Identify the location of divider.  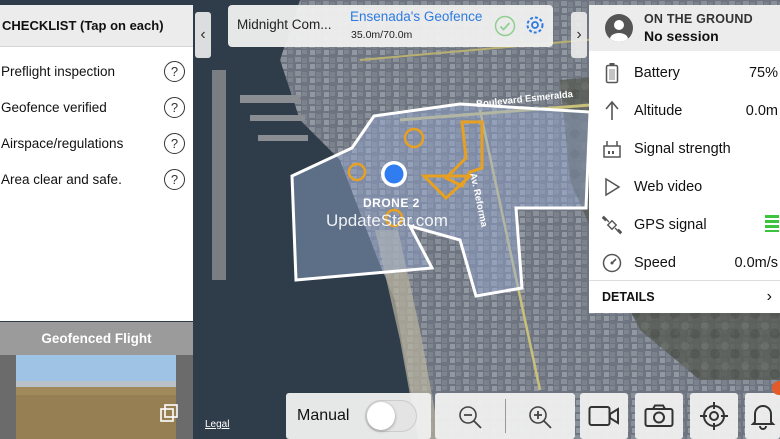
(505, 416).